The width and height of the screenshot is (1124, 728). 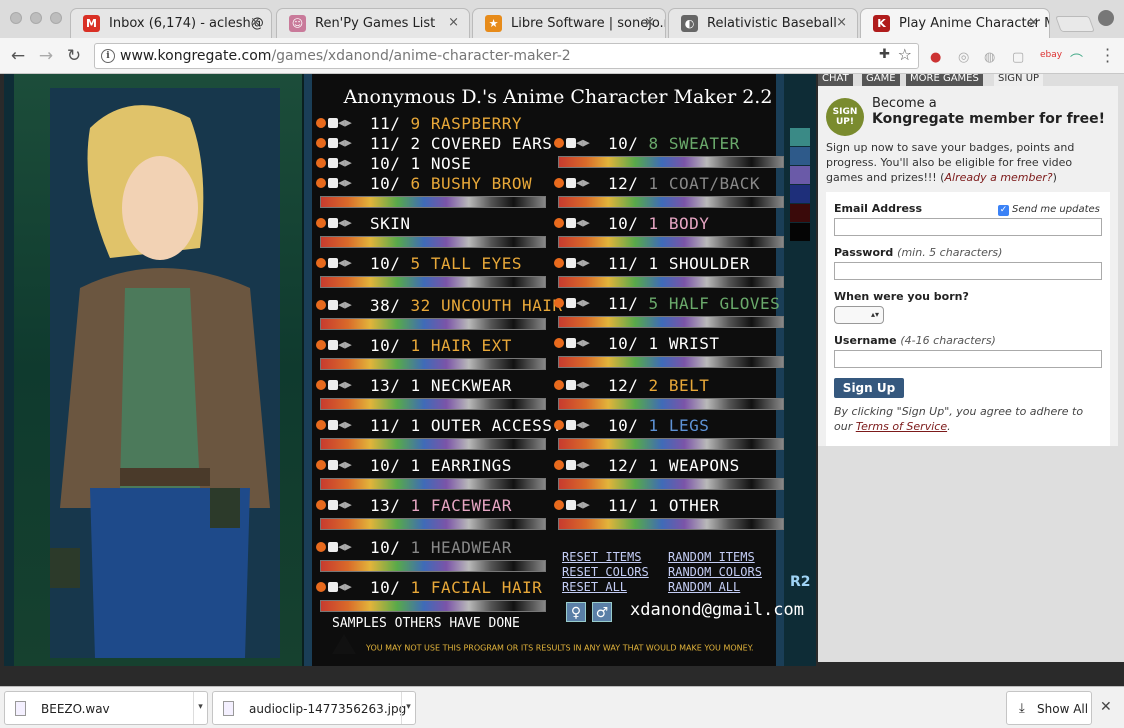 What do you see at coordinates (968, 271) in the screenshot?
I see `password-field` at bounding box center [968, 271].